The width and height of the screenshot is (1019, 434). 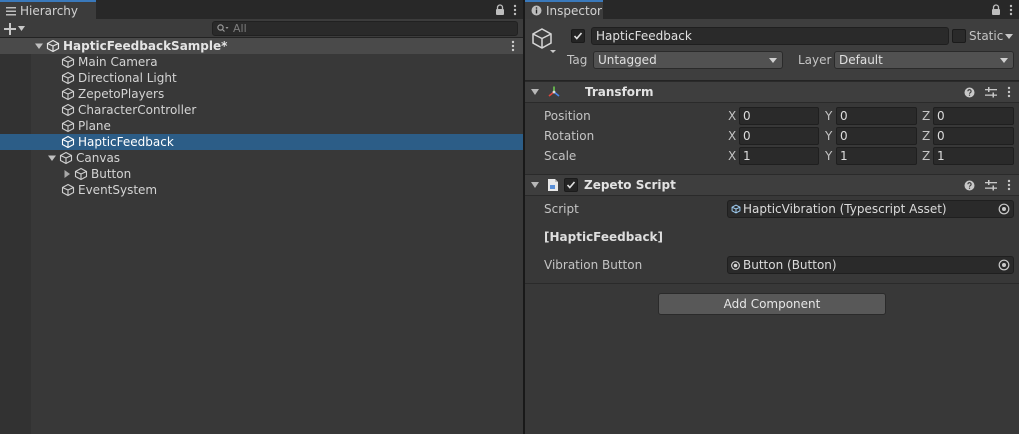 What do you see at coordinates (736, 209) in the screenshot?
I see `typescript-asset-icon` at bounding box center [736, 209].